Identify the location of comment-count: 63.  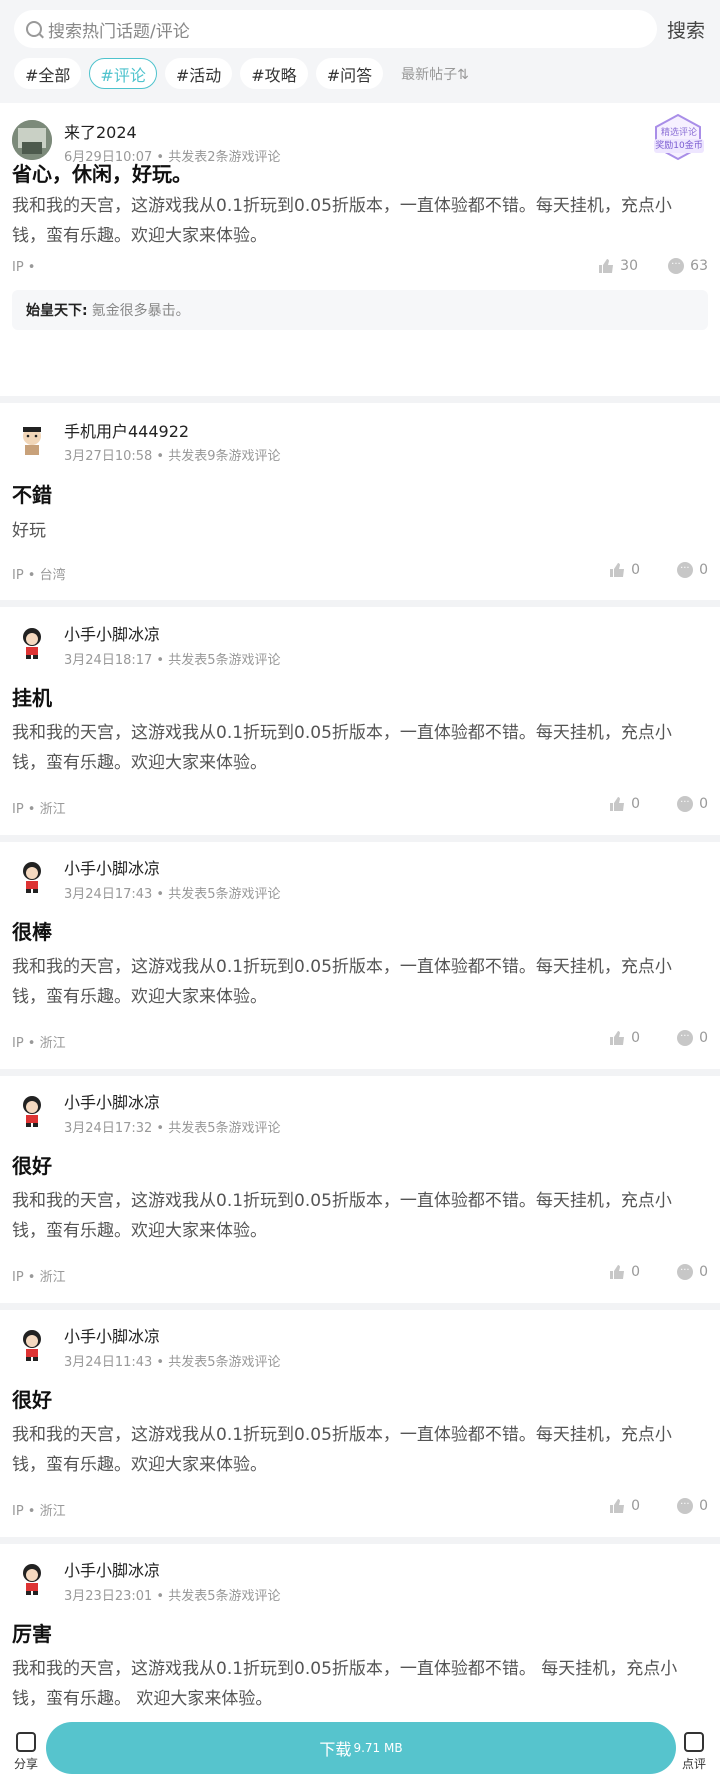
(699, 266).